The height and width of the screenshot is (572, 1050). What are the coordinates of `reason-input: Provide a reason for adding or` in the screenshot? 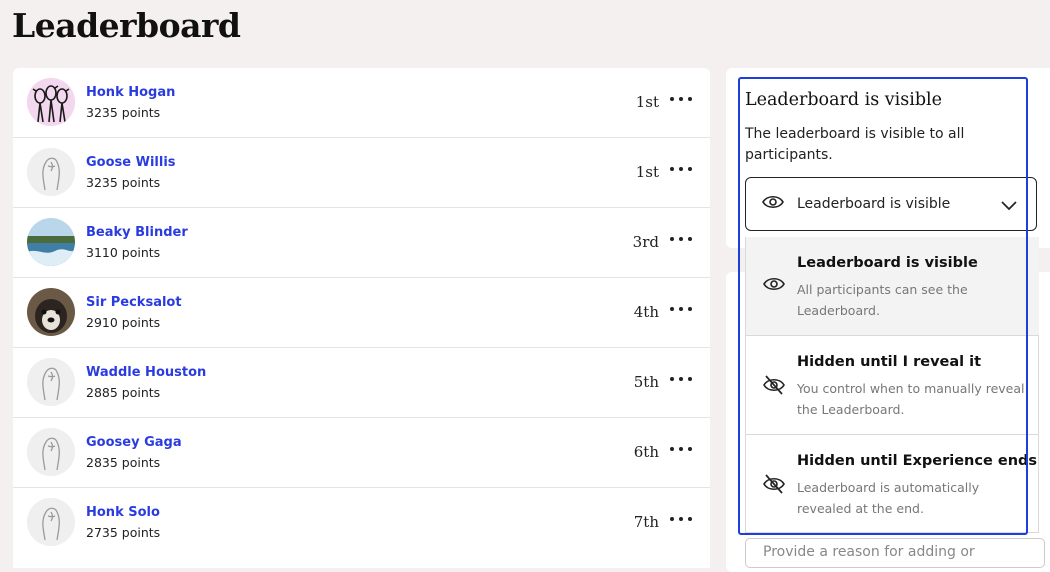 It's located at (895, 553).